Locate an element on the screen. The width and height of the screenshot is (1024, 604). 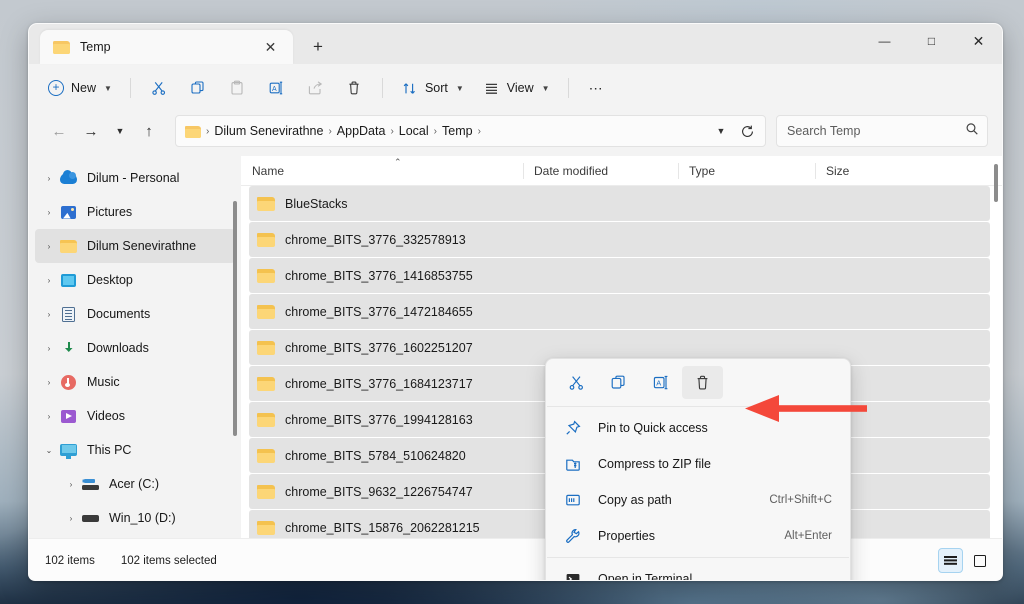
sidebar-item-acer-c: › Acer (C:) is located at coordinates (135, 484).